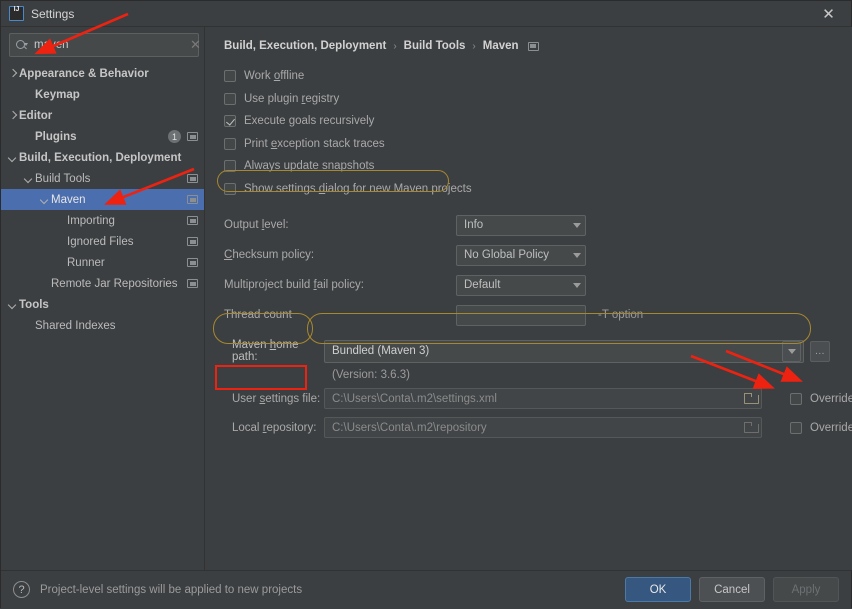  Describe the element at coordinates (34, 304) in the screenshot. I see `sidebar-item-label: Tools` at that location.